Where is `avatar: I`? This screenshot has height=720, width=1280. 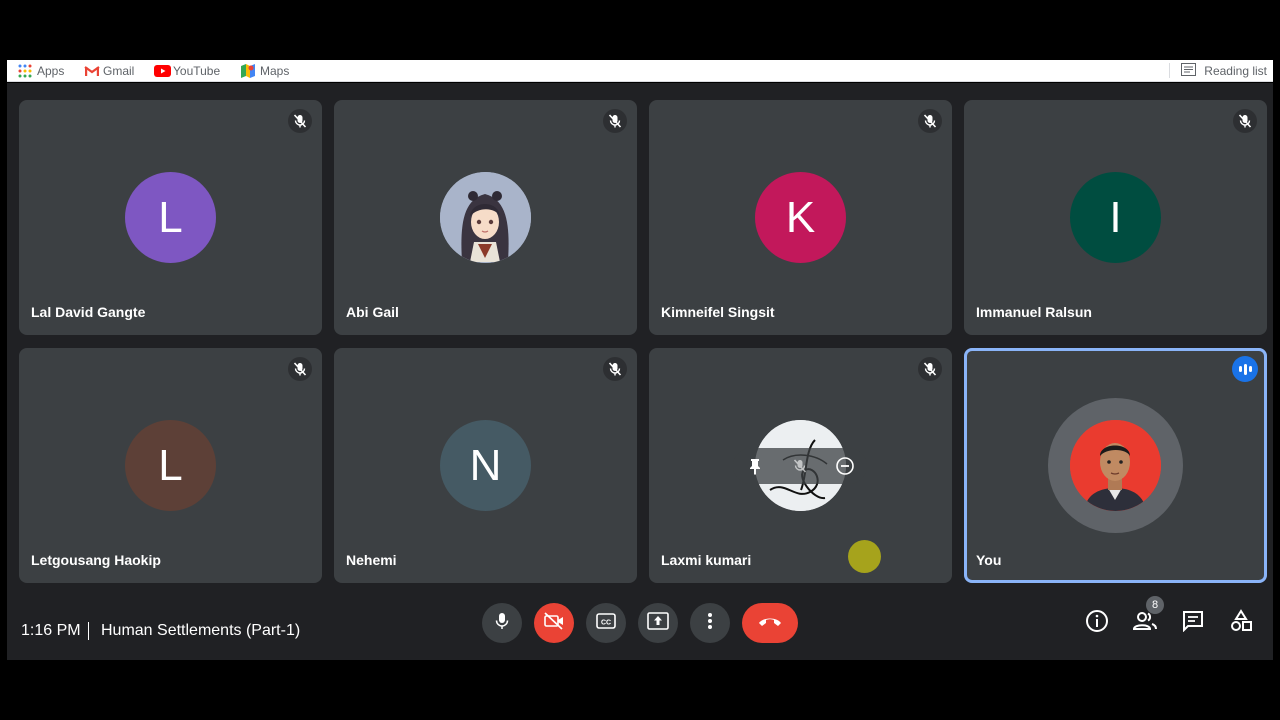
avatar: I is located at coordinates (1115, 217).